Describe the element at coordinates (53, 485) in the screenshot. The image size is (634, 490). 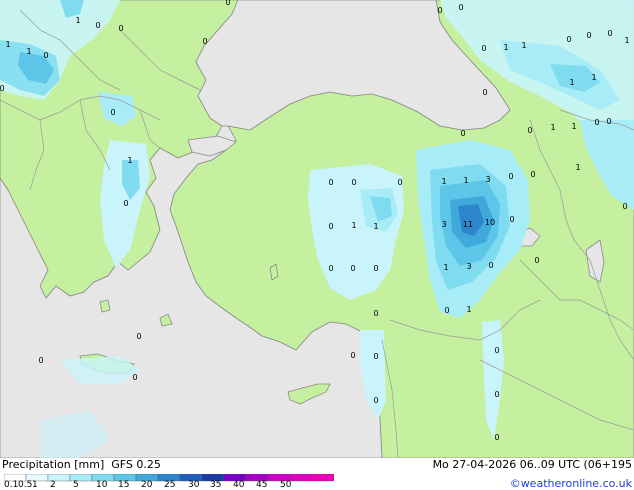
I see `legend-tick-label: 2` at that location.